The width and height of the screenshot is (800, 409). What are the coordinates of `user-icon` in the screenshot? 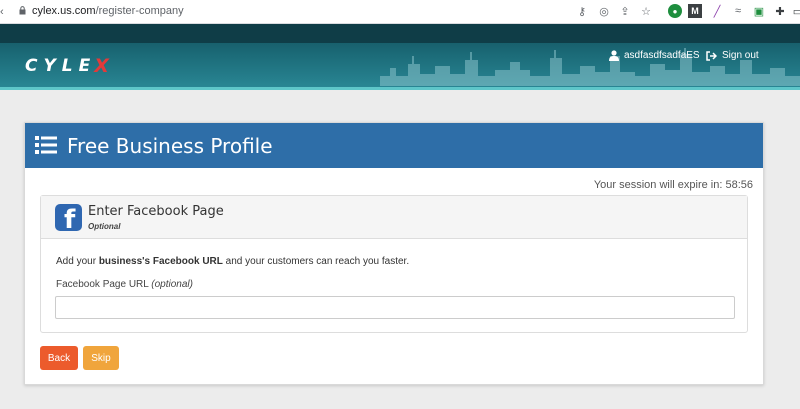 It's located at (614, 55).